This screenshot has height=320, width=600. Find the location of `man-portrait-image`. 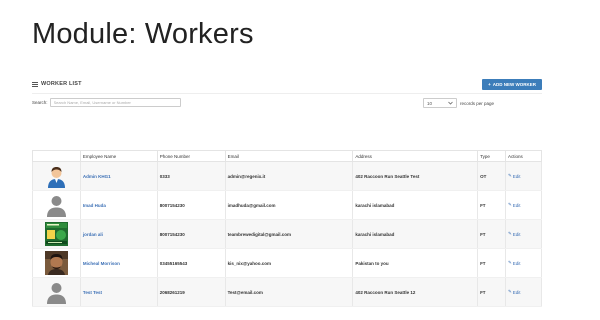

man-portrait-image is located at coordinates (56, 263).